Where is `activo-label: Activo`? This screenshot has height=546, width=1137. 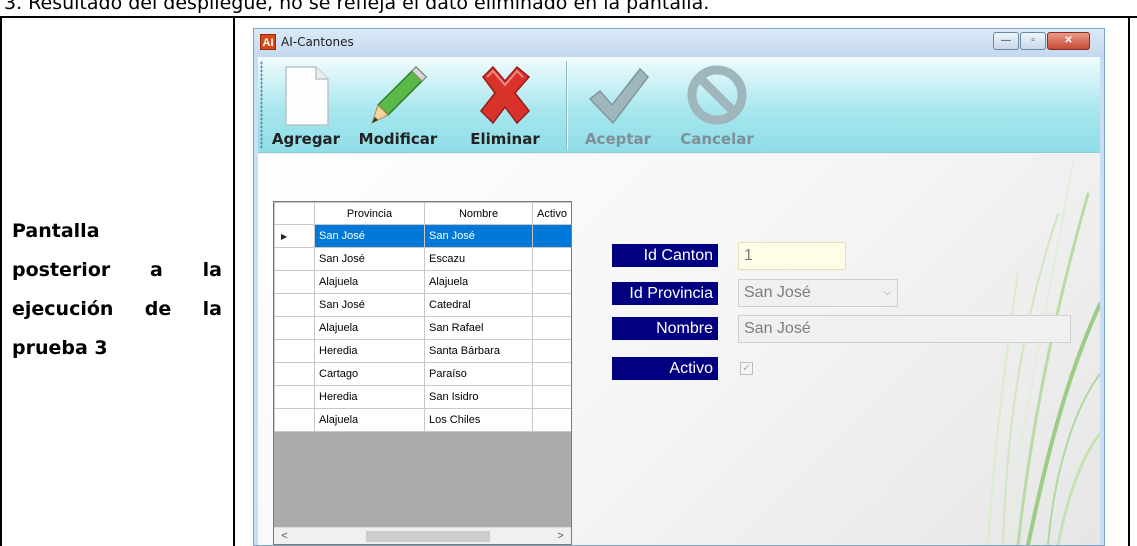 activo-label: Activo is located at coordinates (665, 368).